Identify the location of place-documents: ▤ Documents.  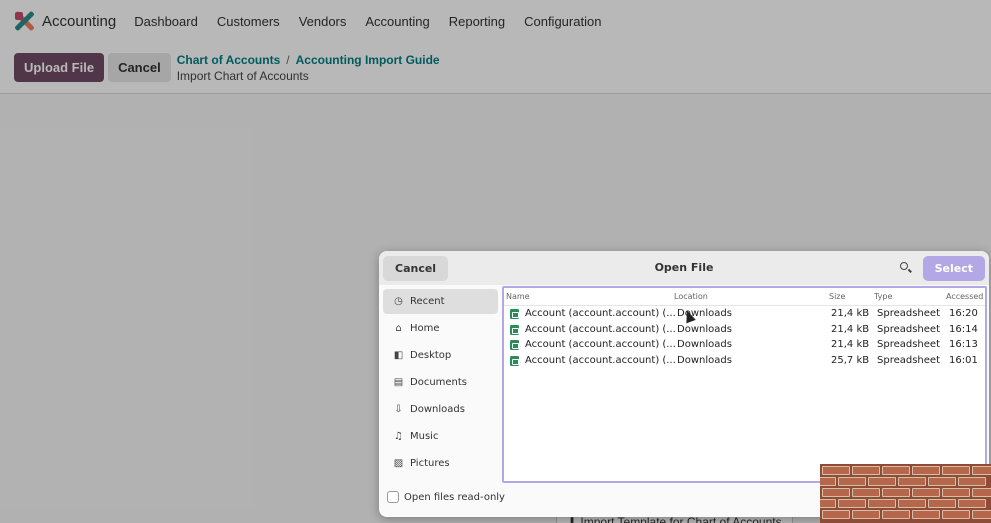
(440, 382).